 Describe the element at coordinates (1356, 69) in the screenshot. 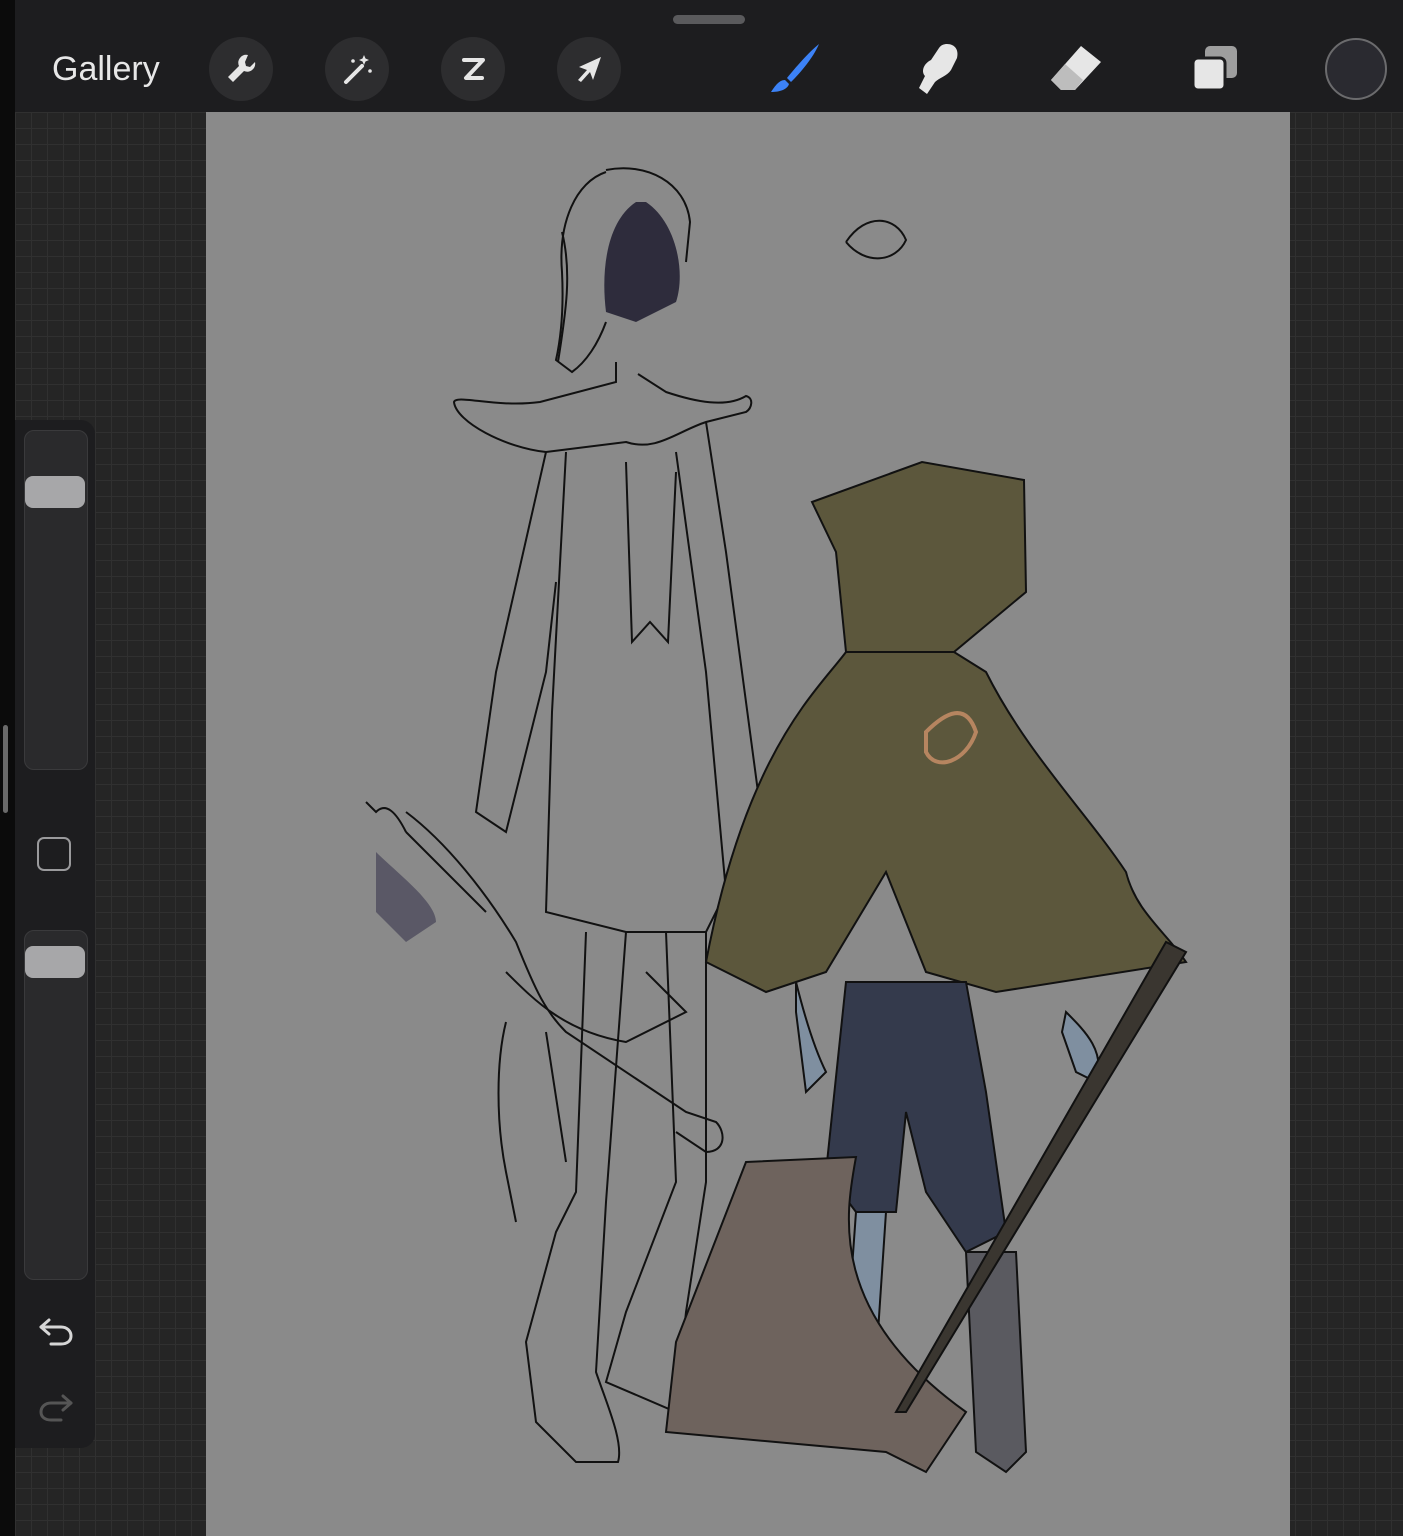

I see `color-picker-swatch` at that location.